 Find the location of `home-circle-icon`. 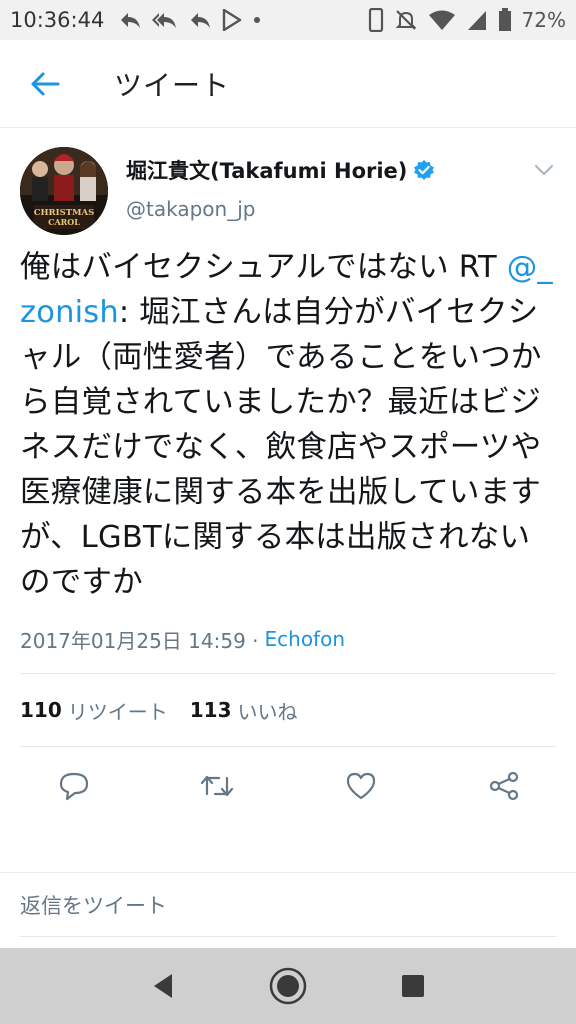

home-circle-icon is located at coordinates (288, 986).